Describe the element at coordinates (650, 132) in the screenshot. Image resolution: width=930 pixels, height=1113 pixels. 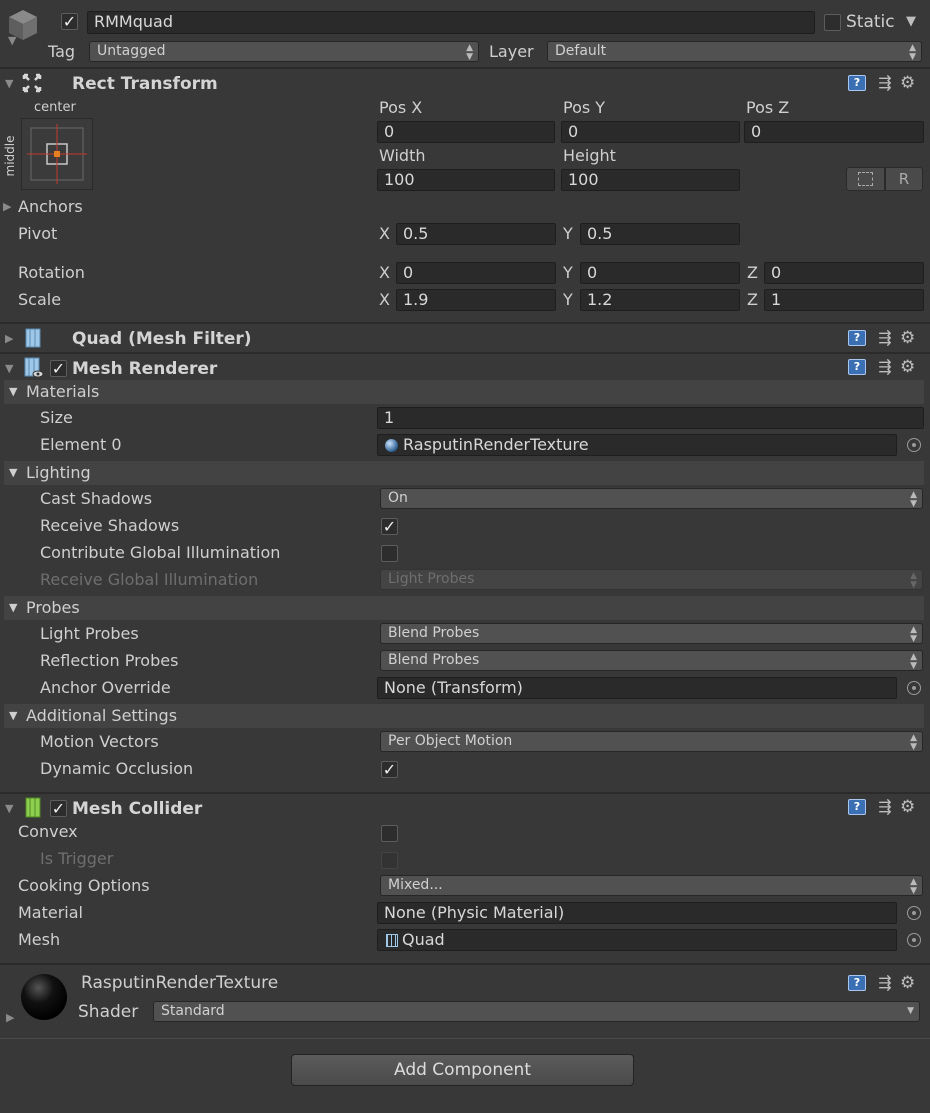
I see `pos-y-field: 0` at that location.